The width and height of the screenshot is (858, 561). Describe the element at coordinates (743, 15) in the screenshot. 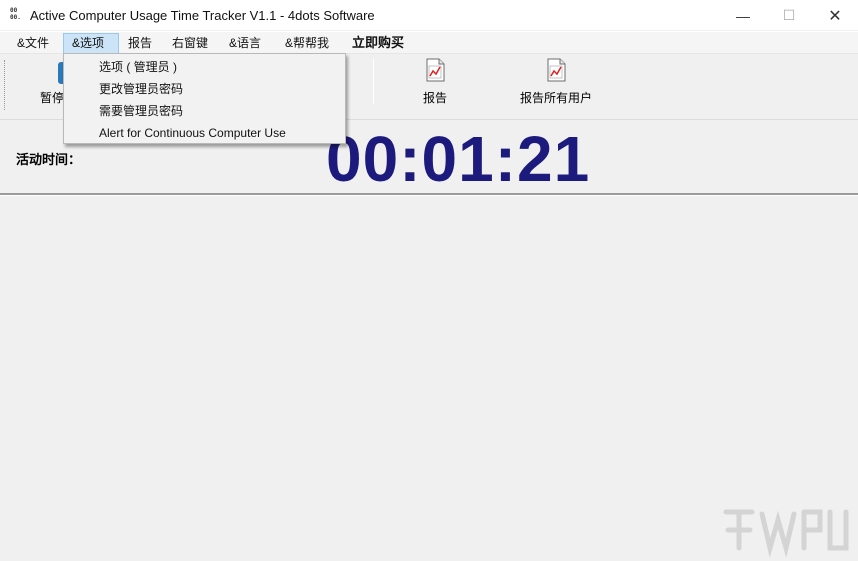

I see `minimize-button: —` at that location.